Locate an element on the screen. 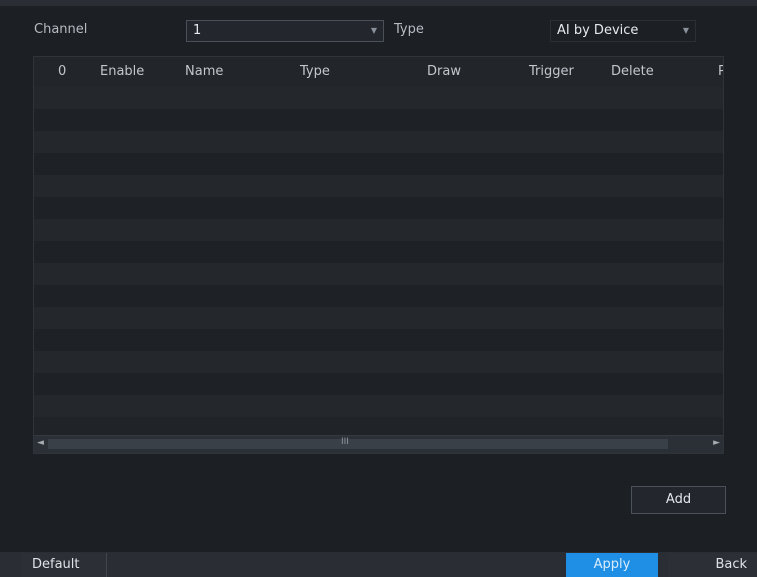 This screenshot has width=757, height=577. column-header-draw: Draw is located at coordinates (444, 71).